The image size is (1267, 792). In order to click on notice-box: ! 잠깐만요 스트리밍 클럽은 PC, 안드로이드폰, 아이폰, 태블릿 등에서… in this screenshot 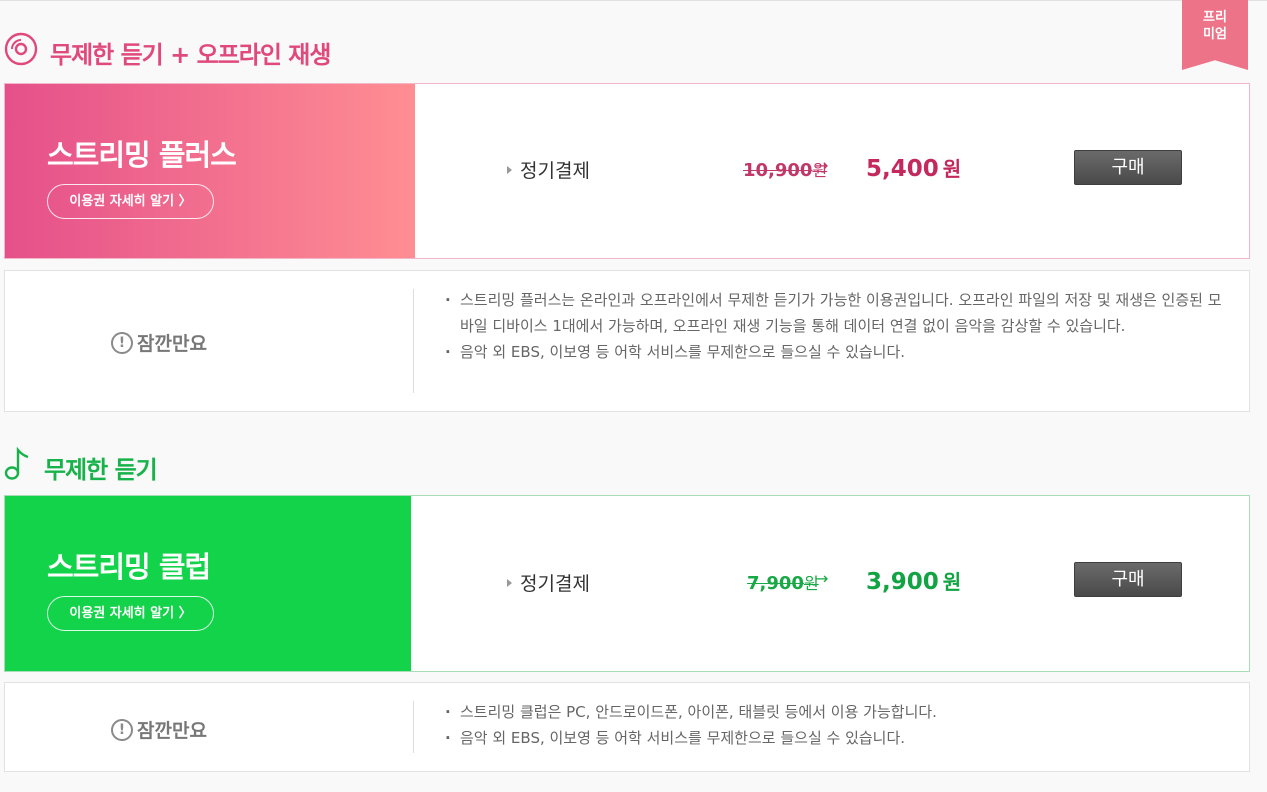, I will do `click(627, 727)`.